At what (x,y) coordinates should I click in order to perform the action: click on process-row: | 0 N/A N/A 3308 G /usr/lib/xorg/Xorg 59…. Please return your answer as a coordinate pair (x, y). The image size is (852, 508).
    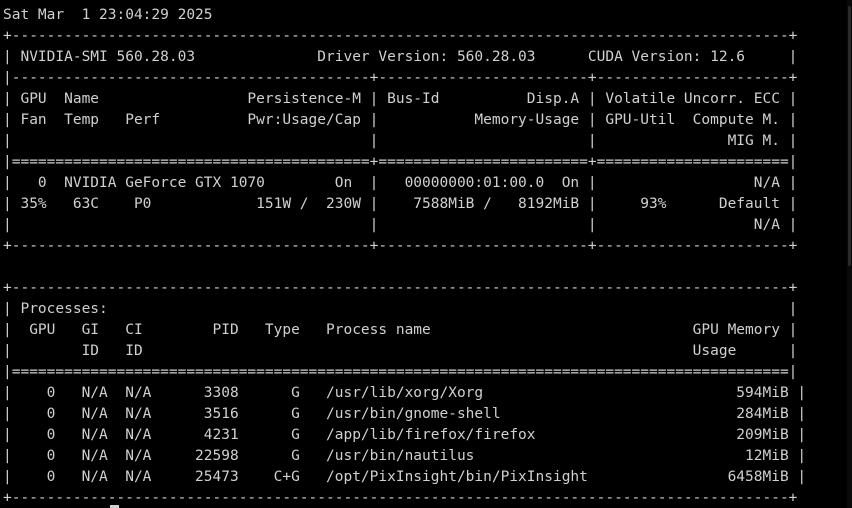
    Looking at the image, I should click on (405, 393).